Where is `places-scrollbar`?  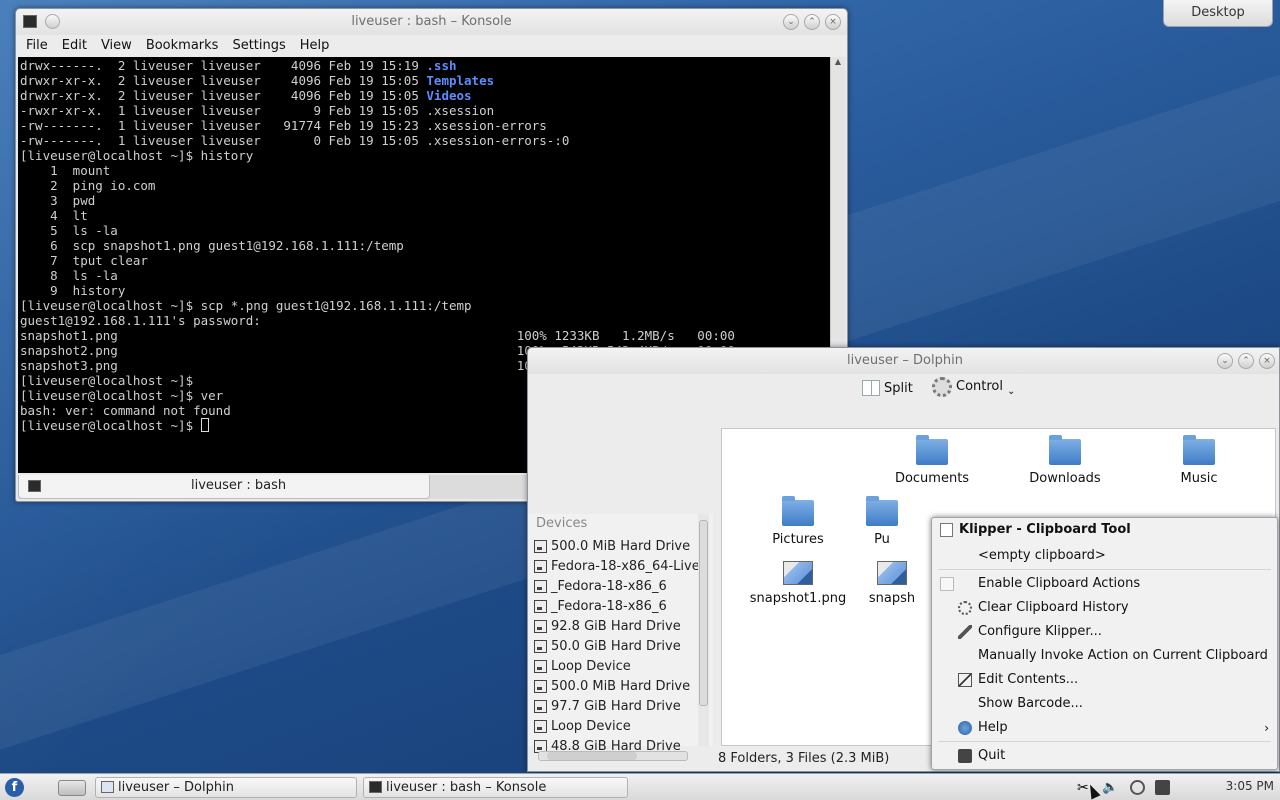
places-scrollbar is located at coordinates (703, 630).